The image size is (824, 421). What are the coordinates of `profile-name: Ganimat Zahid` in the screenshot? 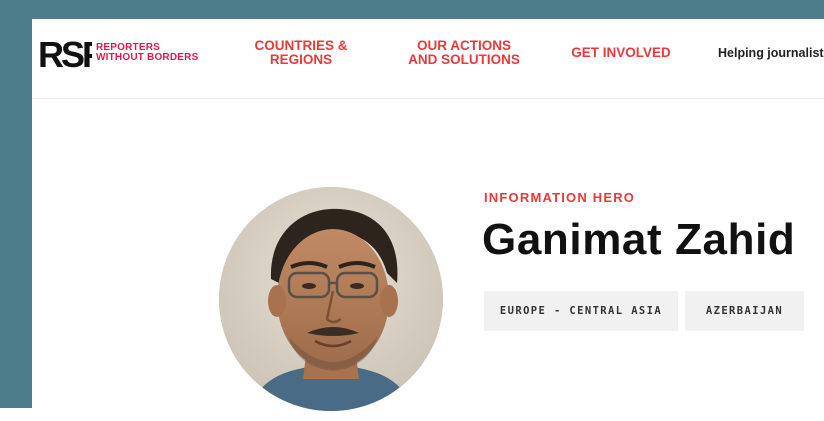 It's located at (639, 239).